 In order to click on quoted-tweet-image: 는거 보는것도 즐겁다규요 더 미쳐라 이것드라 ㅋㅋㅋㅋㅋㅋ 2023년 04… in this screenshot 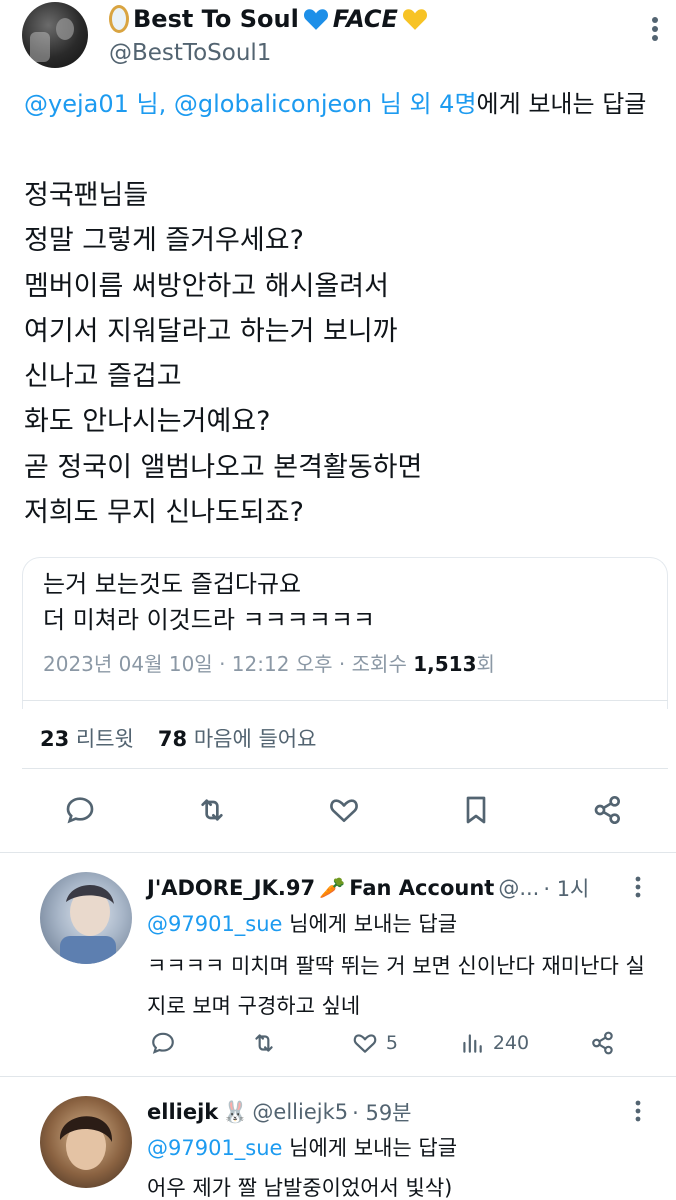, I will do `click(345, 633)`.